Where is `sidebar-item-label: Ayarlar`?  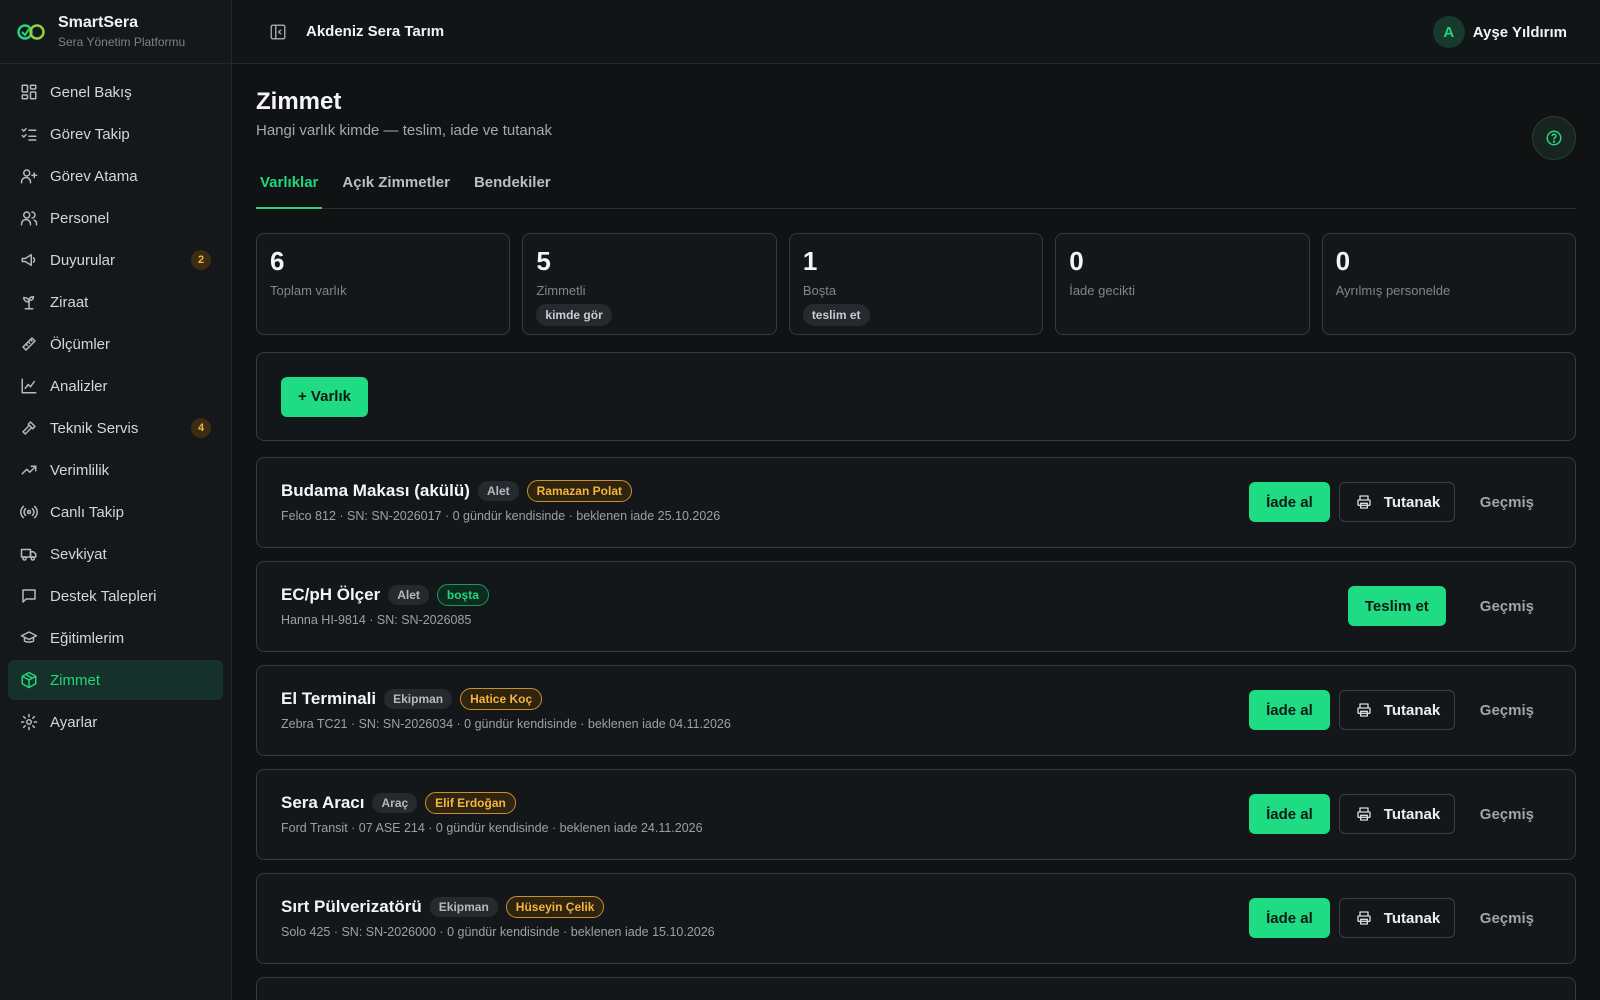 sidebar-item-label: Ayarlar is located at coordinates (74, 722).